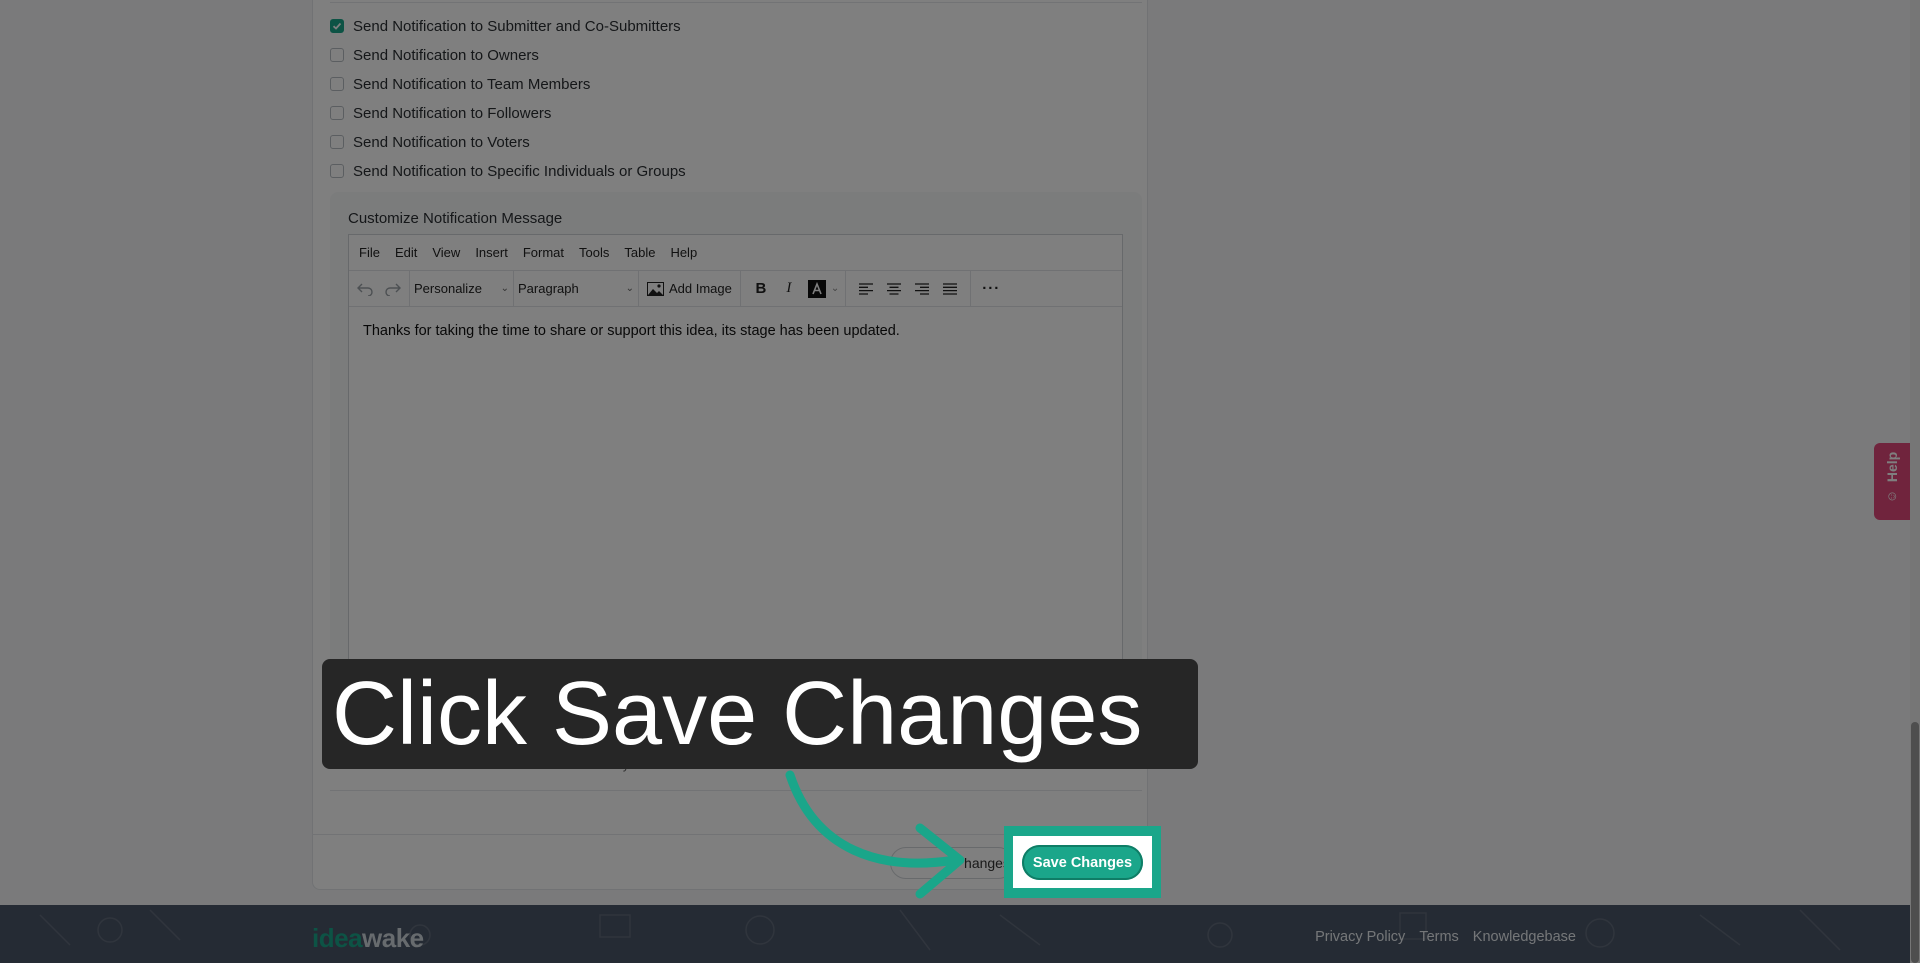 This screenshot has width=1920, height=963. What do you see at coordinates (875, 834) in the screenshot?
I see `pointer-arrow-icon` at bounding box center [875, 834].